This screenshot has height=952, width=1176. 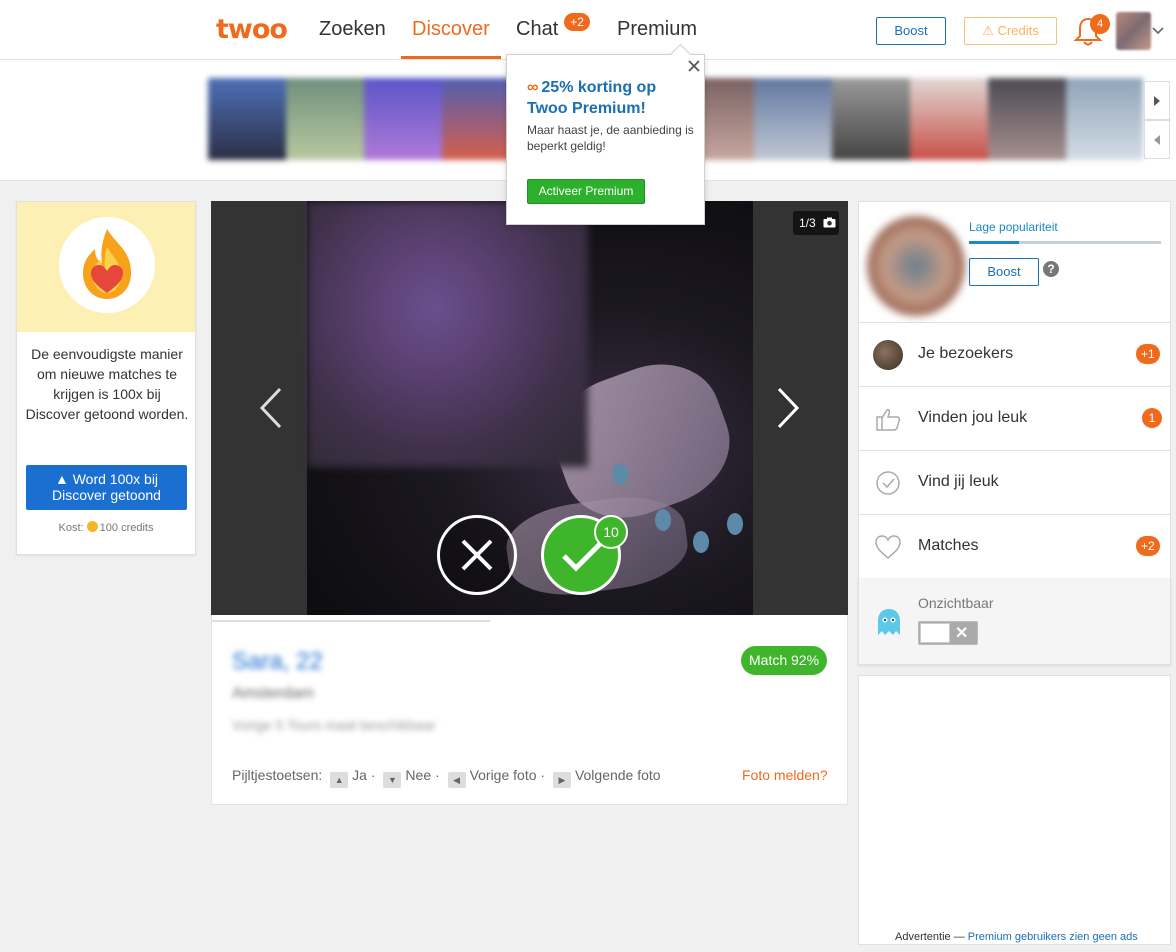 What do you see at coordinates (1013, 227) in the screenshot?
I see `popularity-label: Lage populariteit` at bounding box center [1013, 227].